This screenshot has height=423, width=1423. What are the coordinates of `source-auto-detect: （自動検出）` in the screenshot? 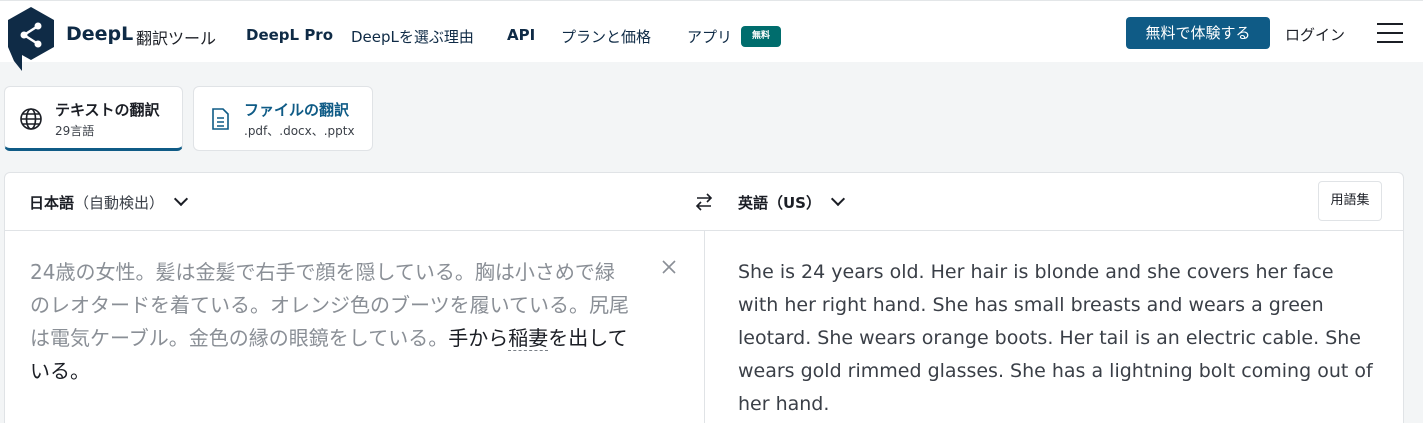 It's located at (119, 203).